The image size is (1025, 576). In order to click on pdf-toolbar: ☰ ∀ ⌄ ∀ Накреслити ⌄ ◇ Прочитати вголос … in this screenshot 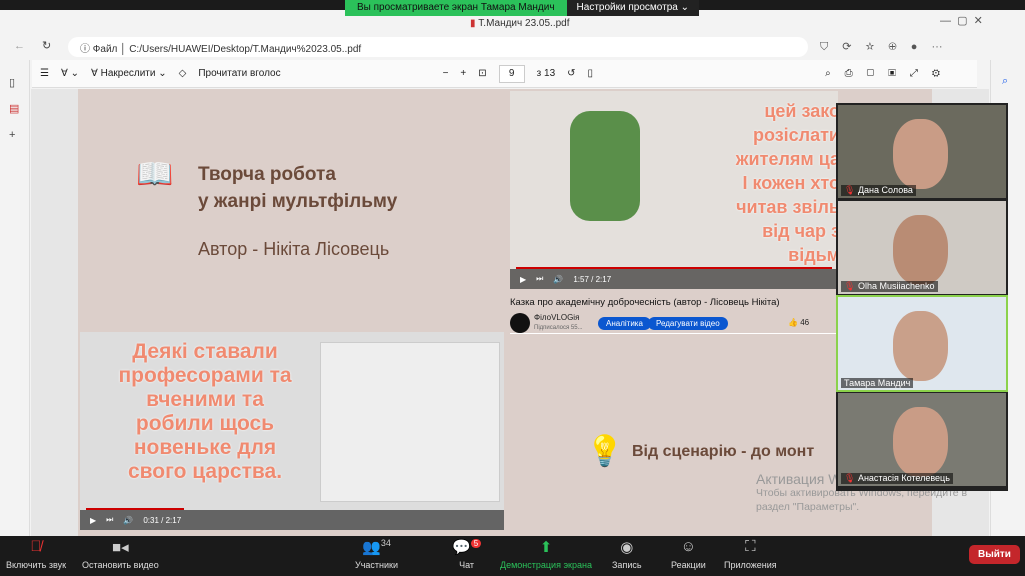, I will do `click(504, 74)`.